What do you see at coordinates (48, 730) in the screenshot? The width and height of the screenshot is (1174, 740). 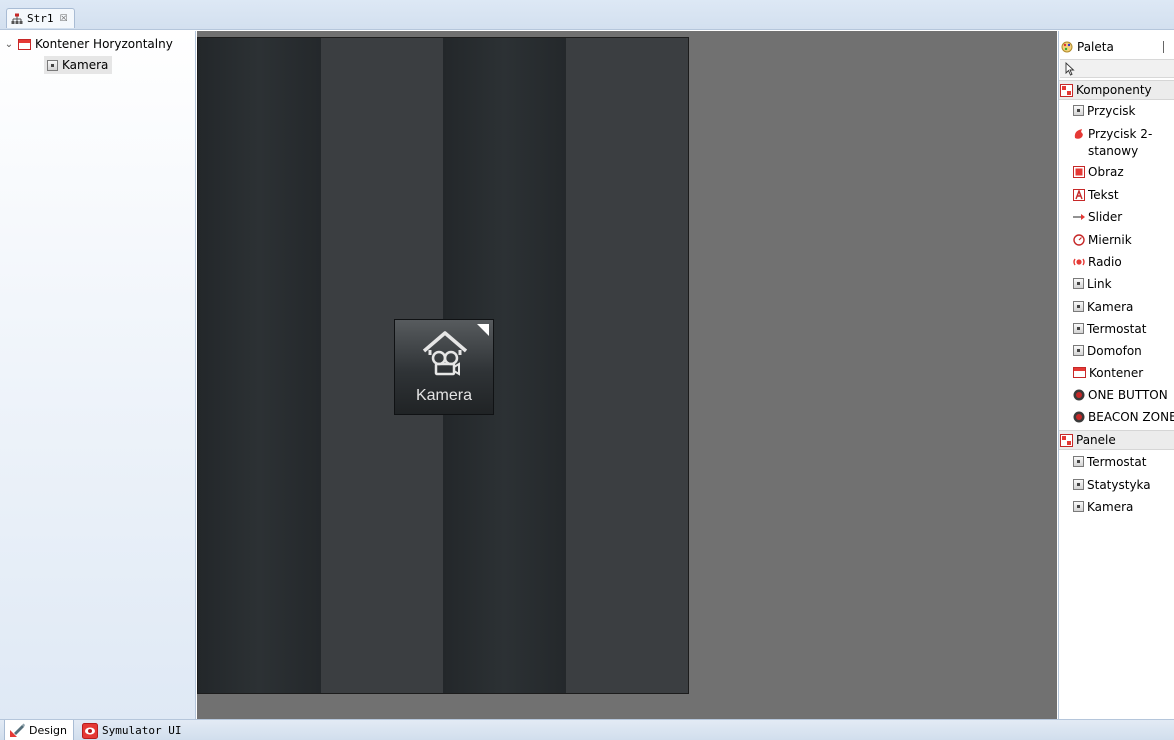 I see `tab-design-label: Design` at bounding box center [48, 730].